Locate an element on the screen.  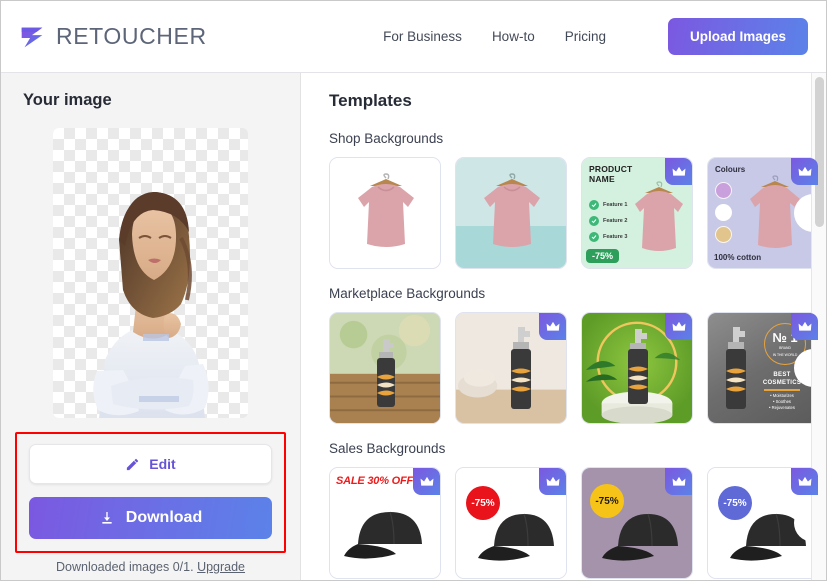
brand-name: RETOUCHER is located at coordinates (131, 36).